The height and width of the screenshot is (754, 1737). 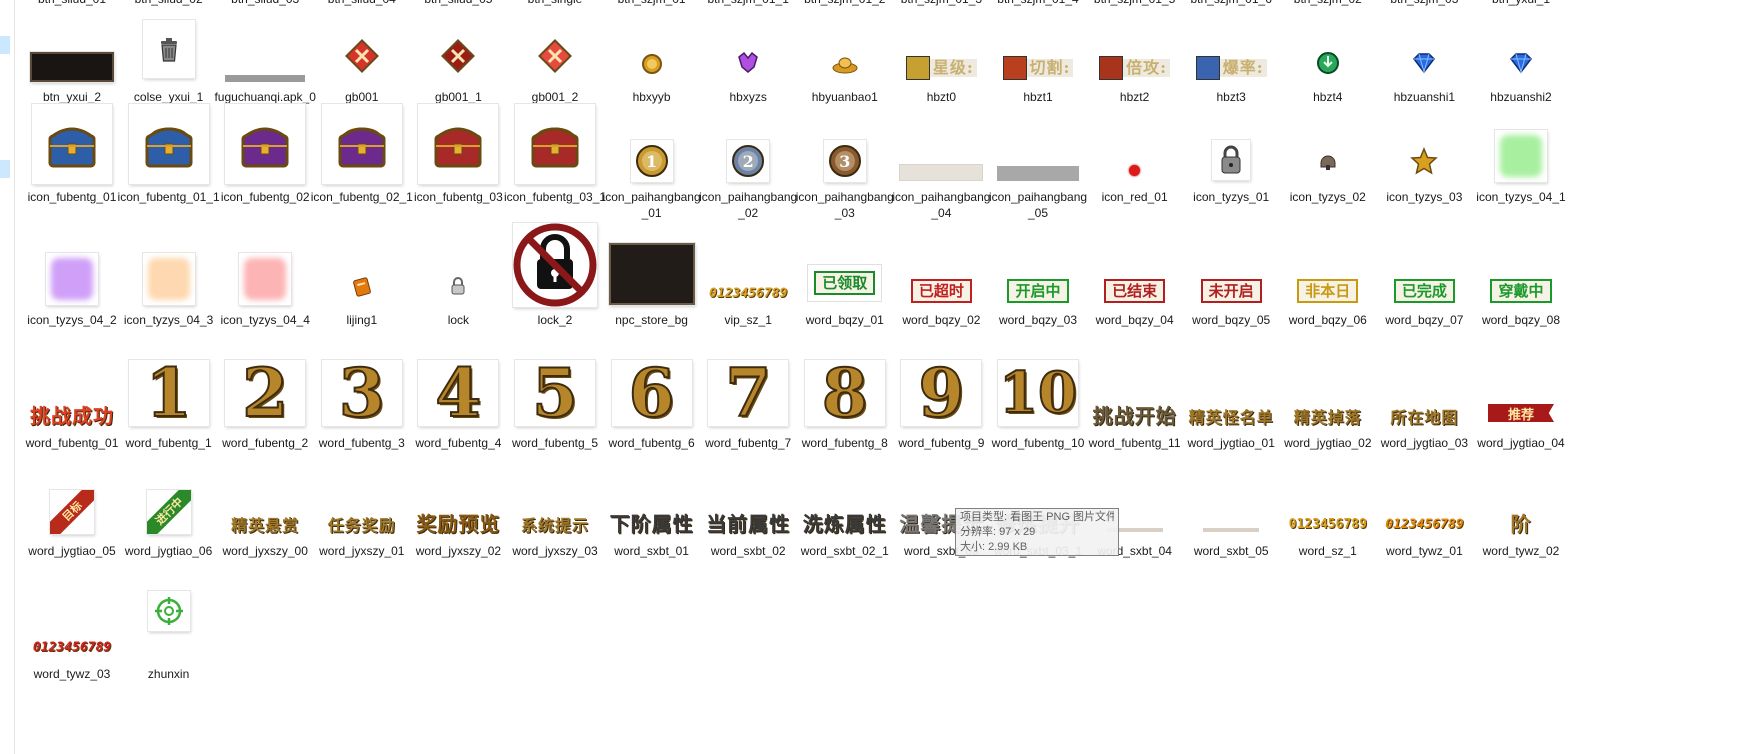 I want to click on file-item: 目标 word_jygtiao_05, so click(x=72, y=525).